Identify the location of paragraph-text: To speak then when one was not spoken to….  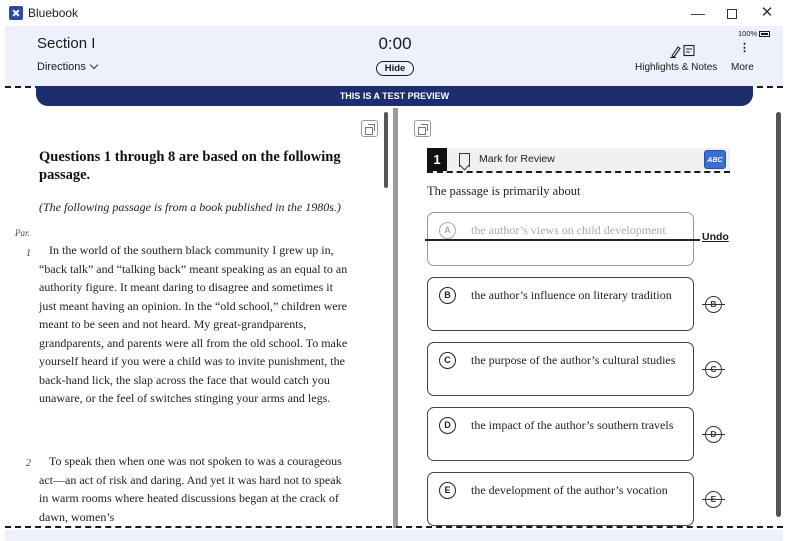
(190, 489).